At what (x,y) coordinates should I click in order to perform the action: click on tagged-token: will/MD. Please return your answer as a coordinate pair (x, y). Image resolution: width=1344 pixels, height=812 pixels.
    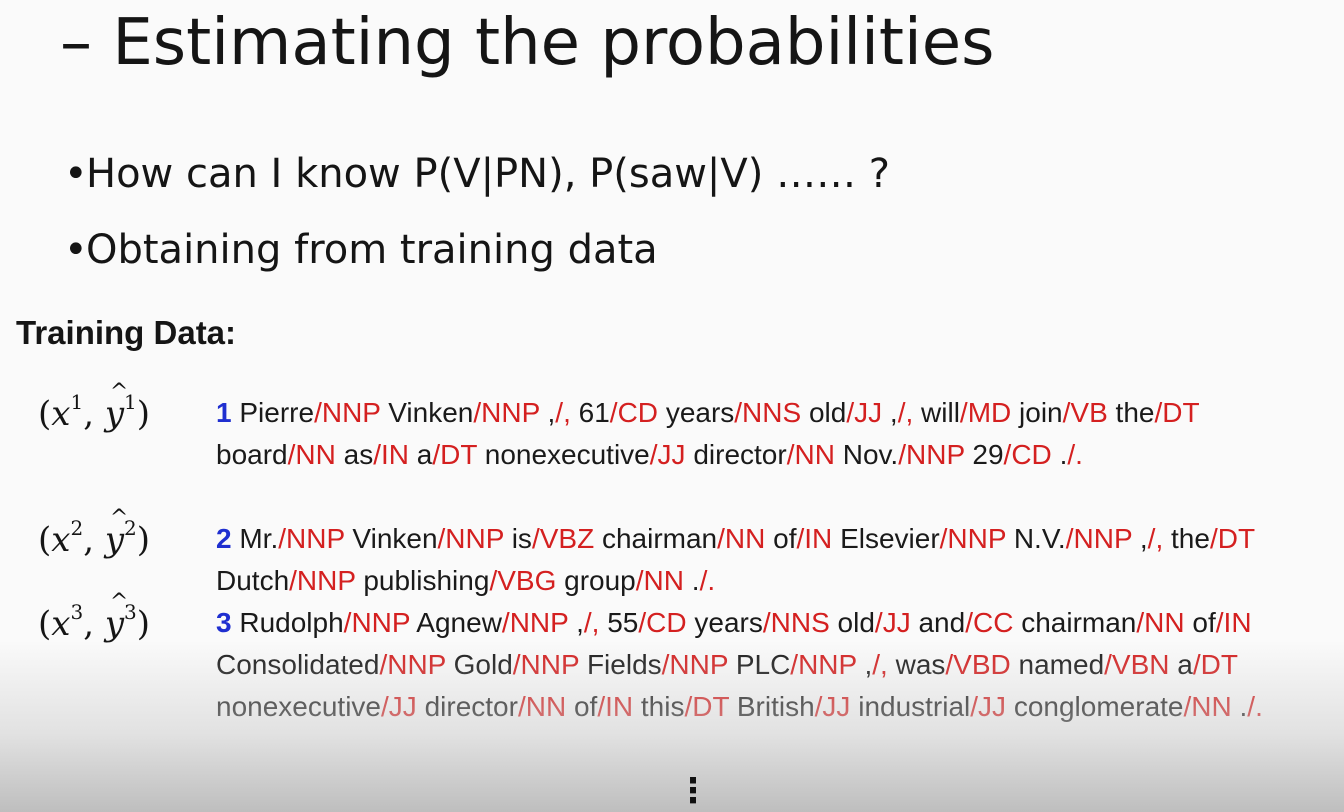
    Looking at the image, I should click on (966, 412).